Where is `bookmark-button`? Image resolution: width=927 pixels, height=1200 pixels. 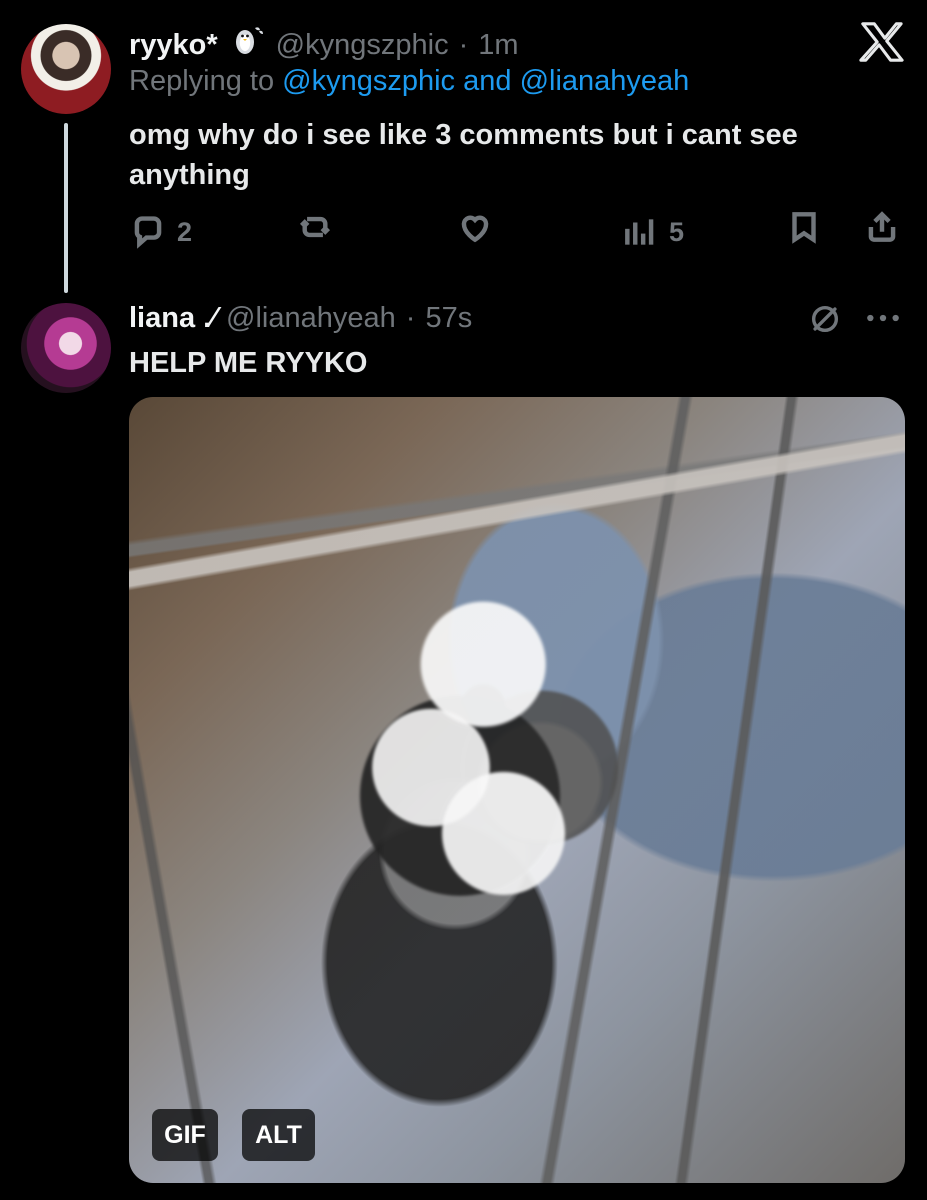 bookmark-button is located at coordinates (804, 227).